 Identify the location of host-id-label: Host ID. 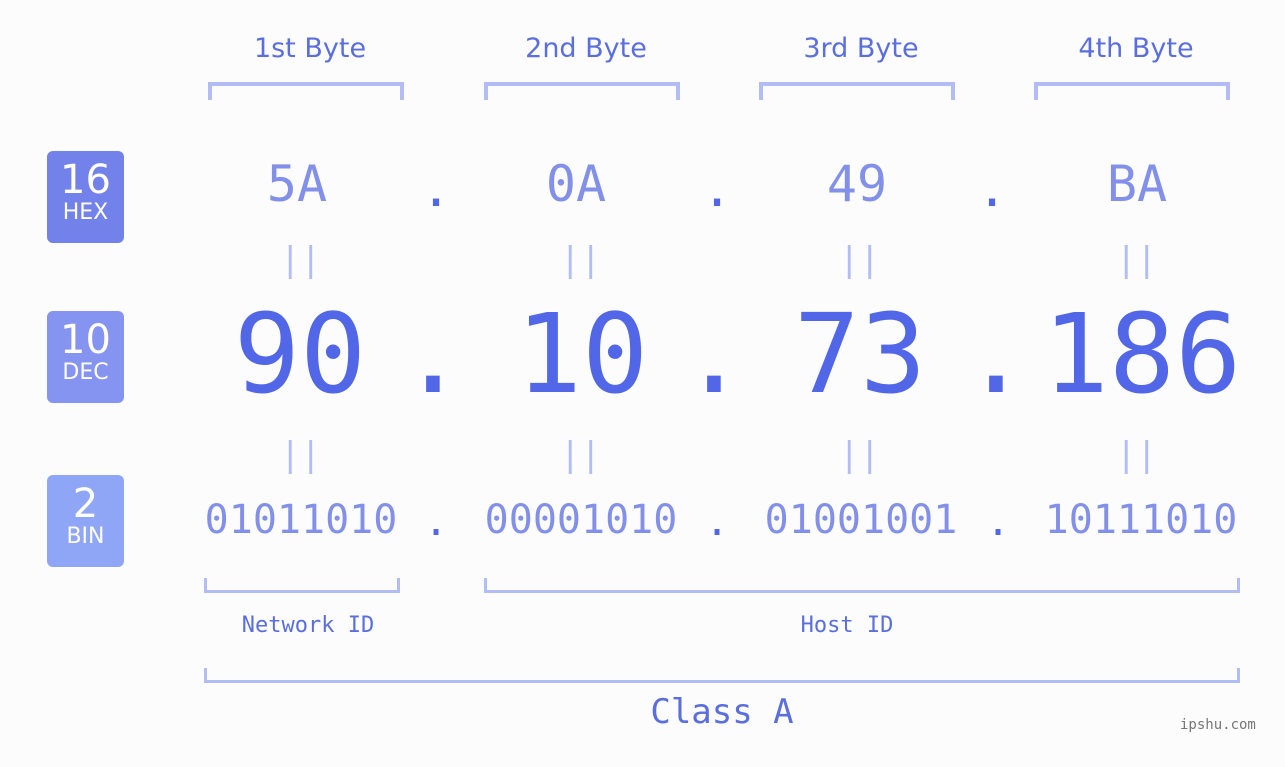
(847, 625).